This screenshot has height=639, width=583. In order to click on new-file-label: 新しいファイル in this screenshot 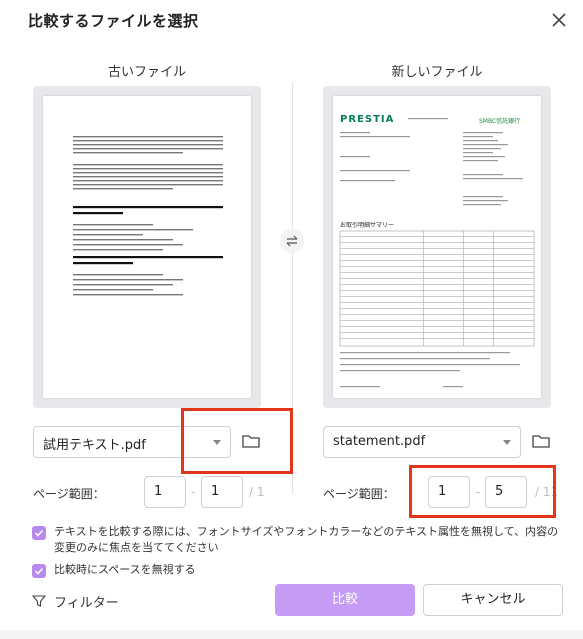, I will do `click(437, 72)`.